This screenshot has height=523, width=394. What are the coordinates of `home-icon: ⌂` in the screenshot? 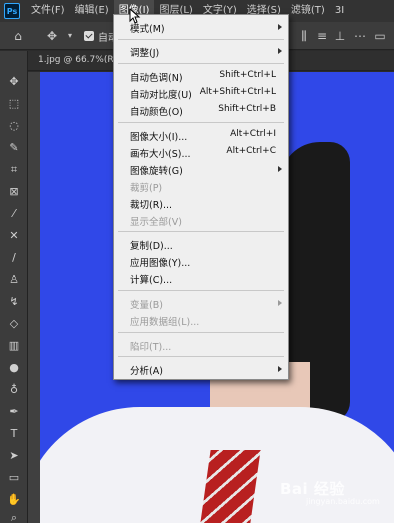 It's located at (18, 36).